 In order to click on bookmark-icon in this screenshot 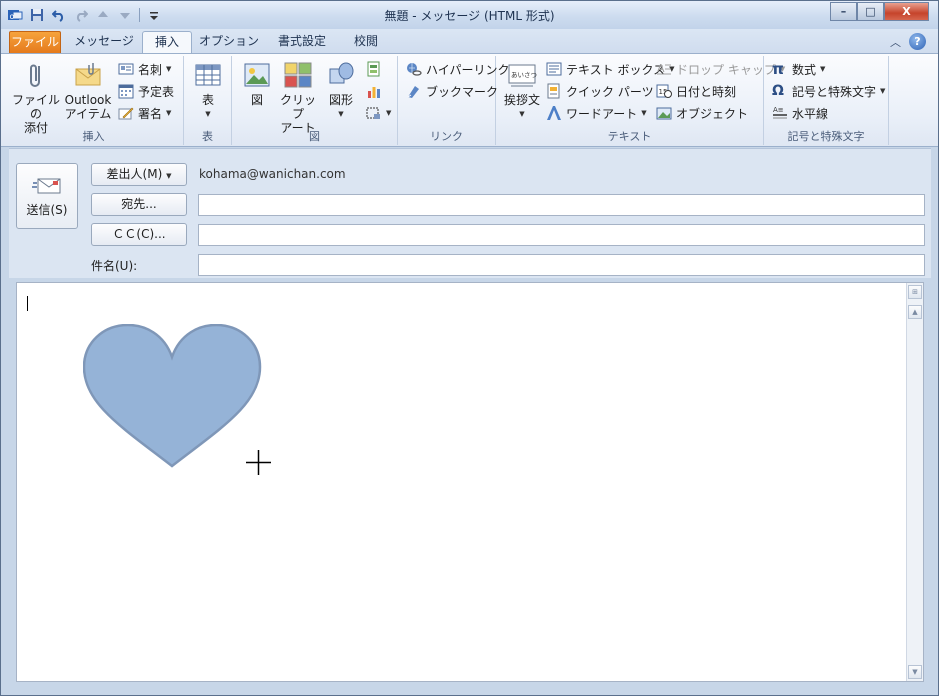, I will do `click(413, 92)`.